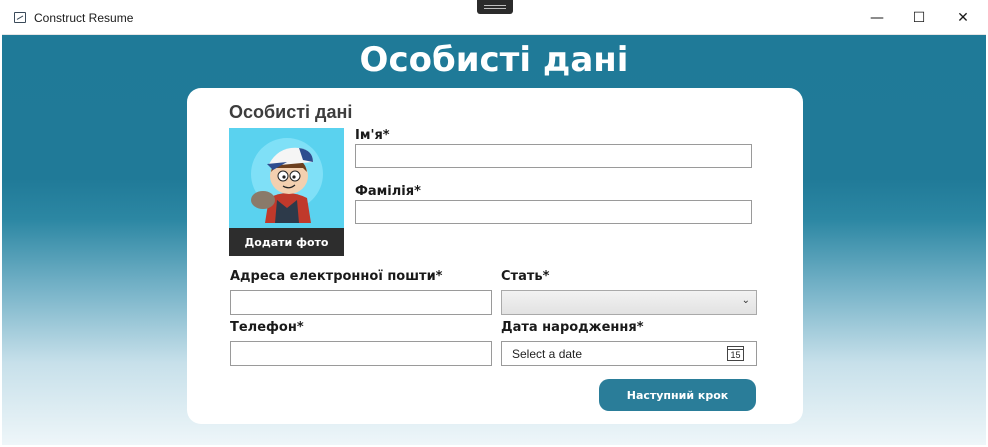  I want to click on card-title: Особисті дані, so click(291, 112).